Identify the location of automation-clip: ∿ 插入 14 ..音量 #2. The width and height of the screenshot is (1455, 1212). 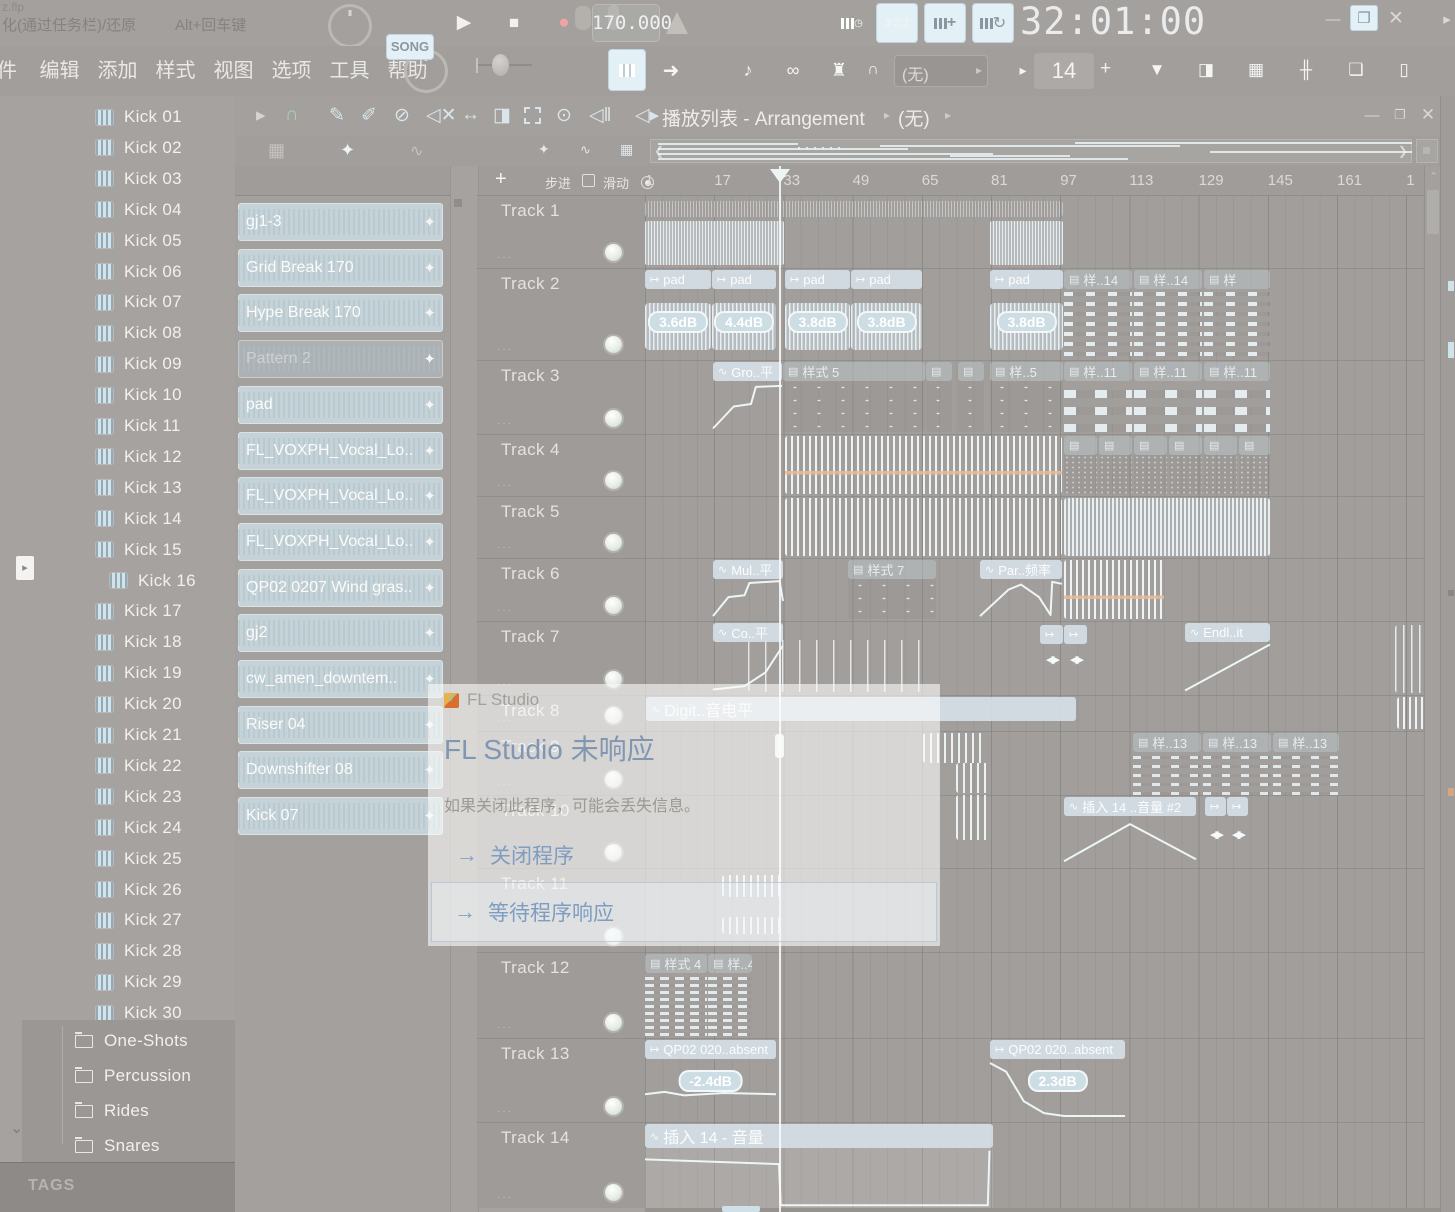
(1130, 831).